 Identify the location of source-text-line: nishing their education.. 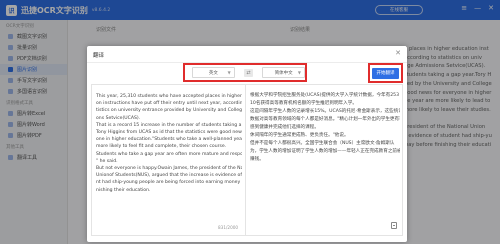
(123, 190).